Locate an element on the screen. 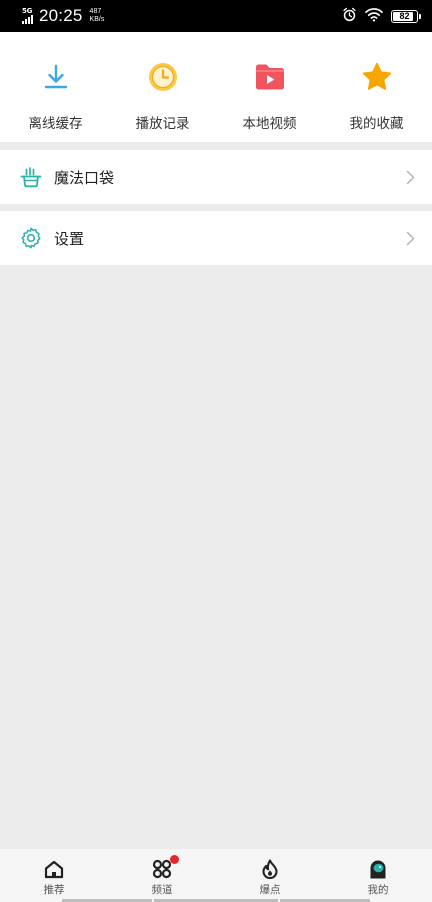 Image resolution: width=432 pixels, height=902 pixels. status-right: 82 is located at coordinates (381, 16).